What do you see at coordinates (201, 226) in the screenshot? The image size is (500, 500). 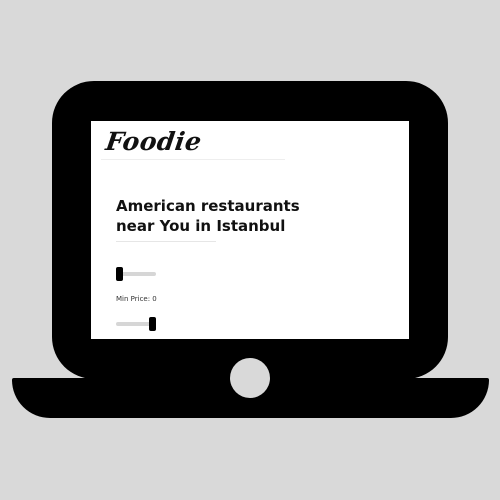 I see `page-title-line-2: near You in Istanbul` at bounding box center [201, 226].